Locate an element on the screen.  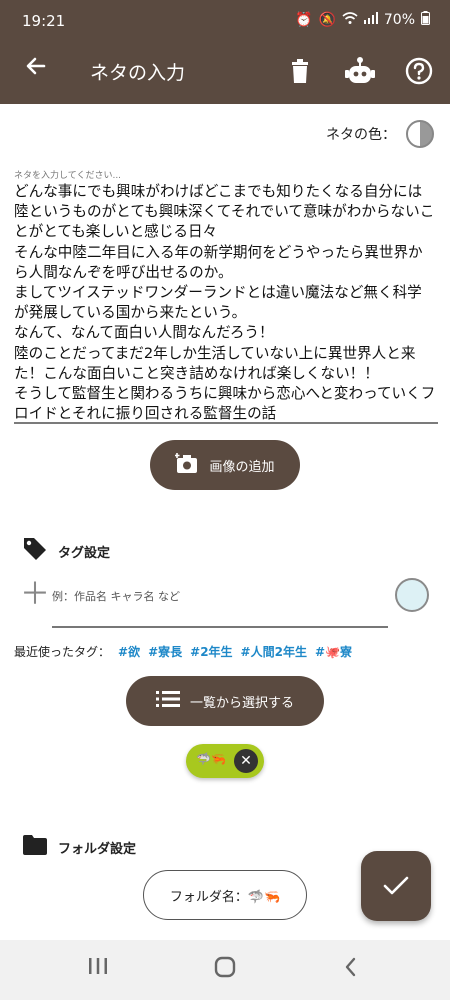
confirm-button is located at coordinates (396, 886).